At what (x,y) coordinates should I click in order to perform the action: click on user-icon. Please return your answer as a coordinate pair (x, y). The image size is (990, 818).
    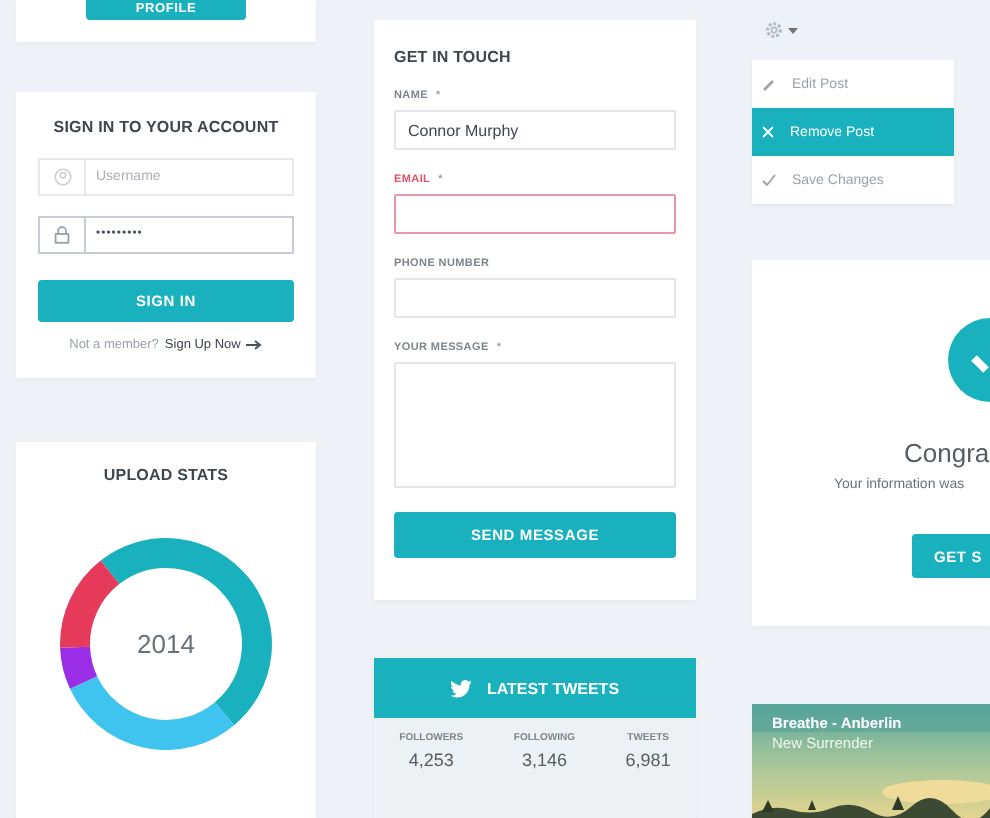
    Looking at the image, I should click on (62, 176).